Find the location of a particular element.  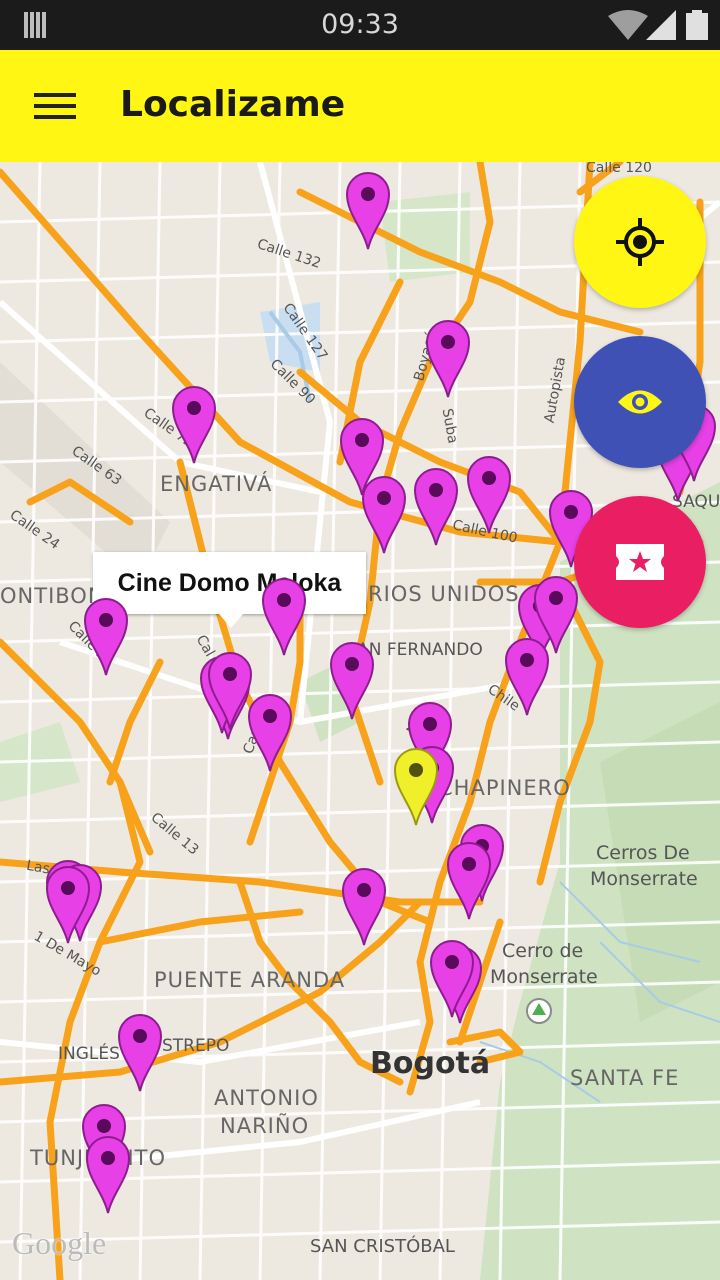

my-location-button is located at coordinates (640, 242).